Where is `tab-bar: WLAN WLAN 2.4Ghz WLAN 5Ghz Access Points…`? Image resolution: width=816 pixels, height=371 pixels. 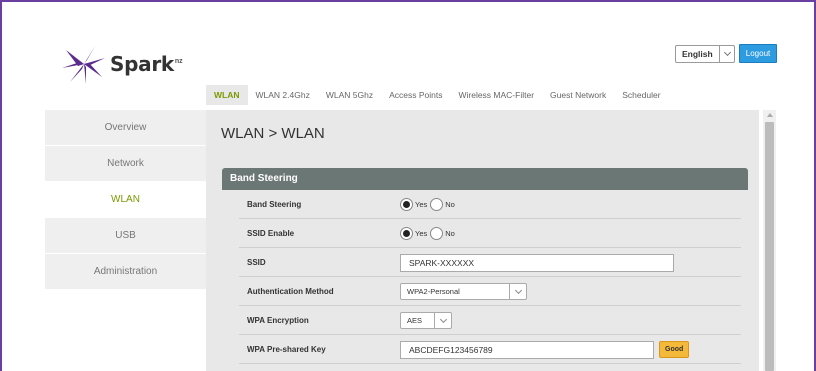
tab-bar: WLAN WLAN 2.4Ghz WLAN 5Ghz Access Points… is located at coordinates (437, 95).